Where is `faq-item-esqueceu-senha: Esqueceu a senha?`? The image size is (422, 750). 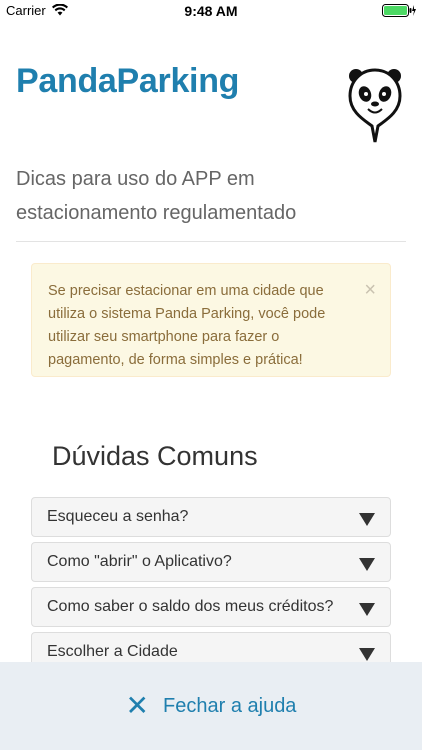 faq-item-esqueceu-senha: Esqueceu a senha? is located at coordinates (211, 517).